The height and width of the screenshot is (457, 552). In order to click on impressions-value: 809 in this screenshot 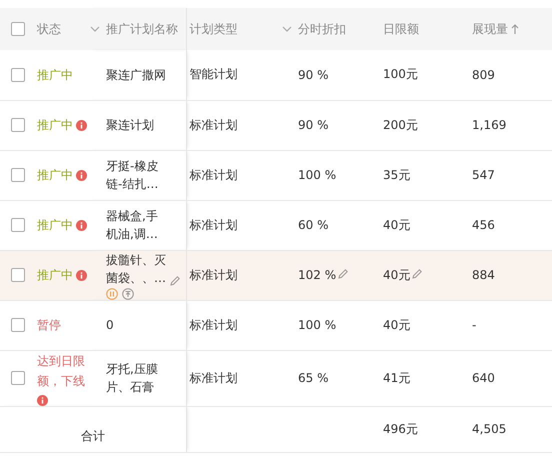, I will do `click(483, 75)`.